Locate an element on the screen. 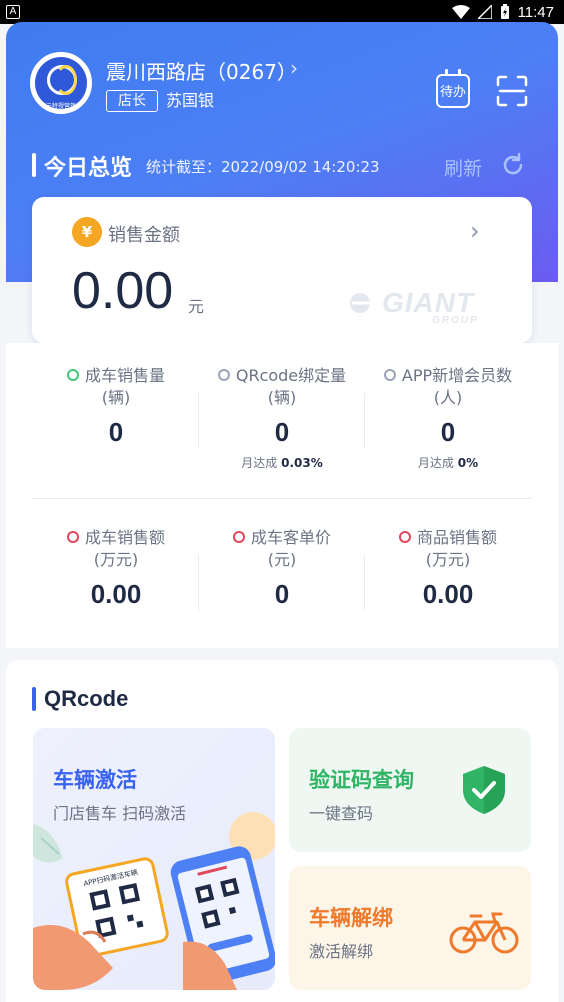 This screenshot has height=1002, width=564. notification-icon: A is located at coordinates (13, 12).